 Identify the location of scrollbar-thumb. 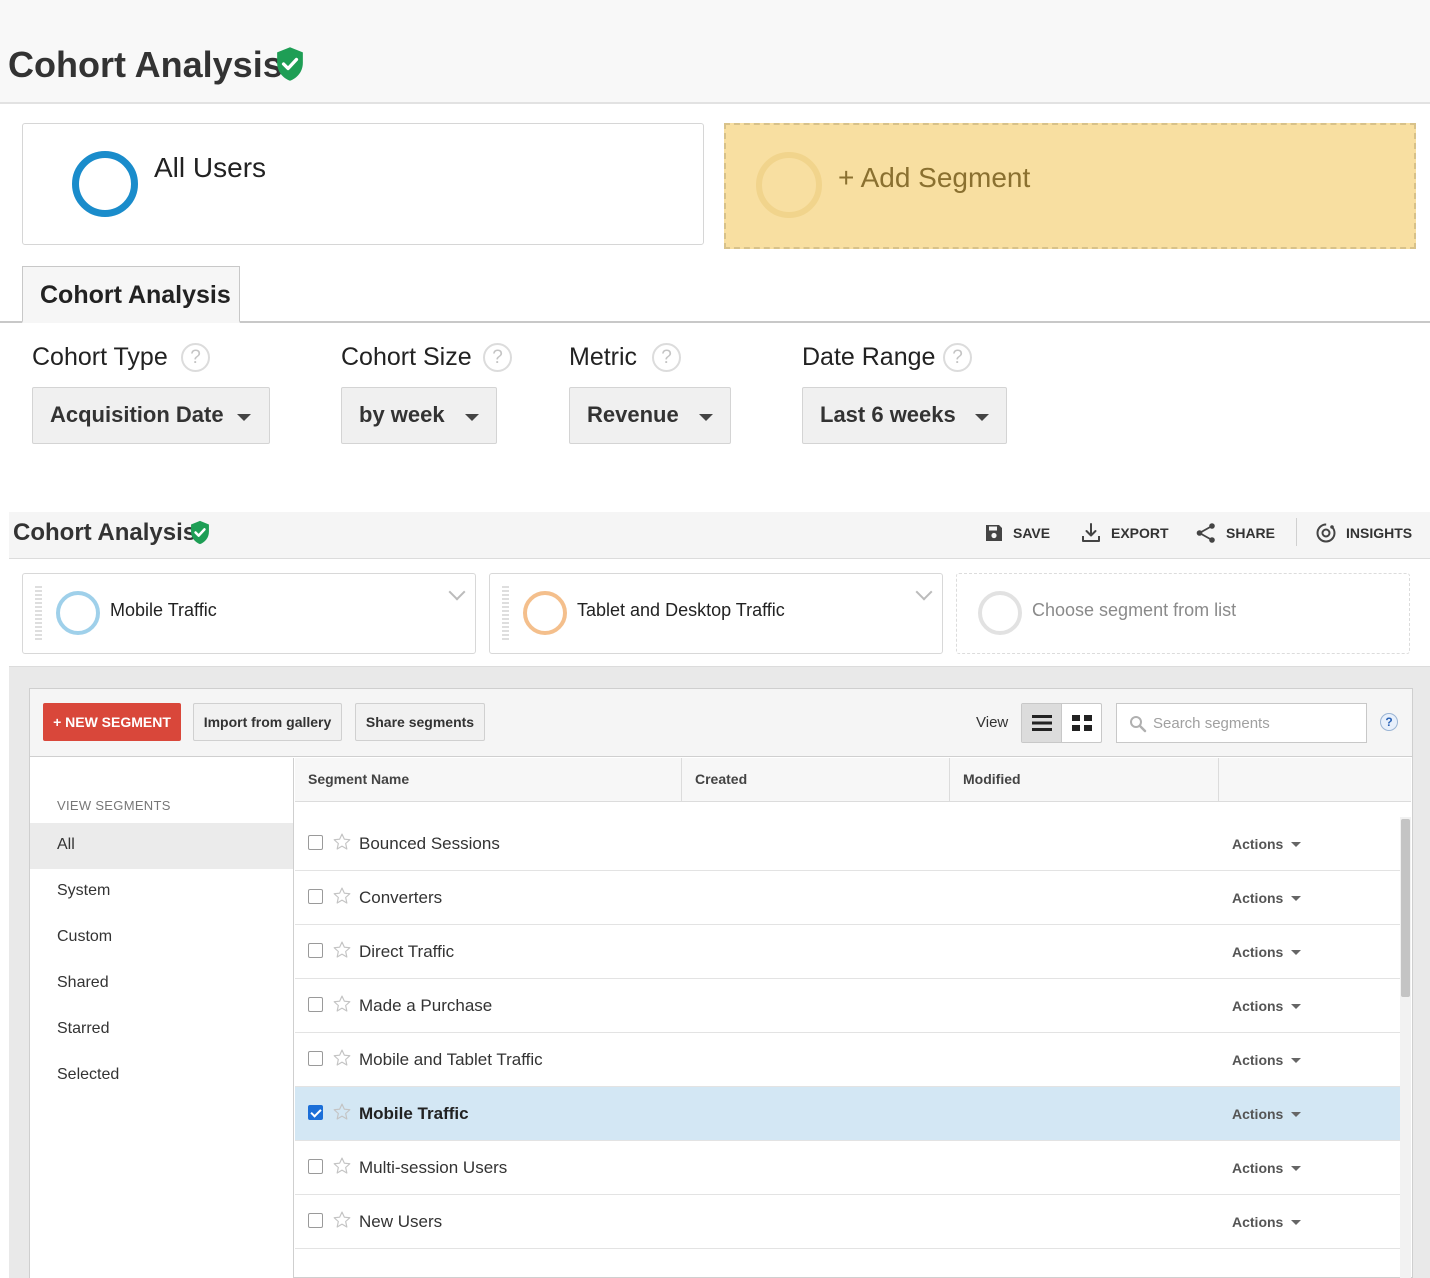
(1405, 908).